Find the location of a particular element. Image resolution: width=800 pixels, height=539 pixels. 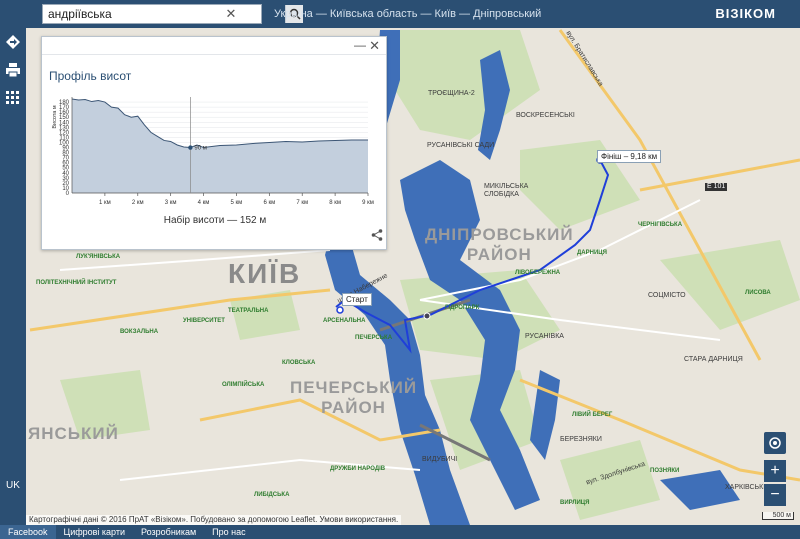

x-tick-label: 8 км is located at coordinates (335, 203).